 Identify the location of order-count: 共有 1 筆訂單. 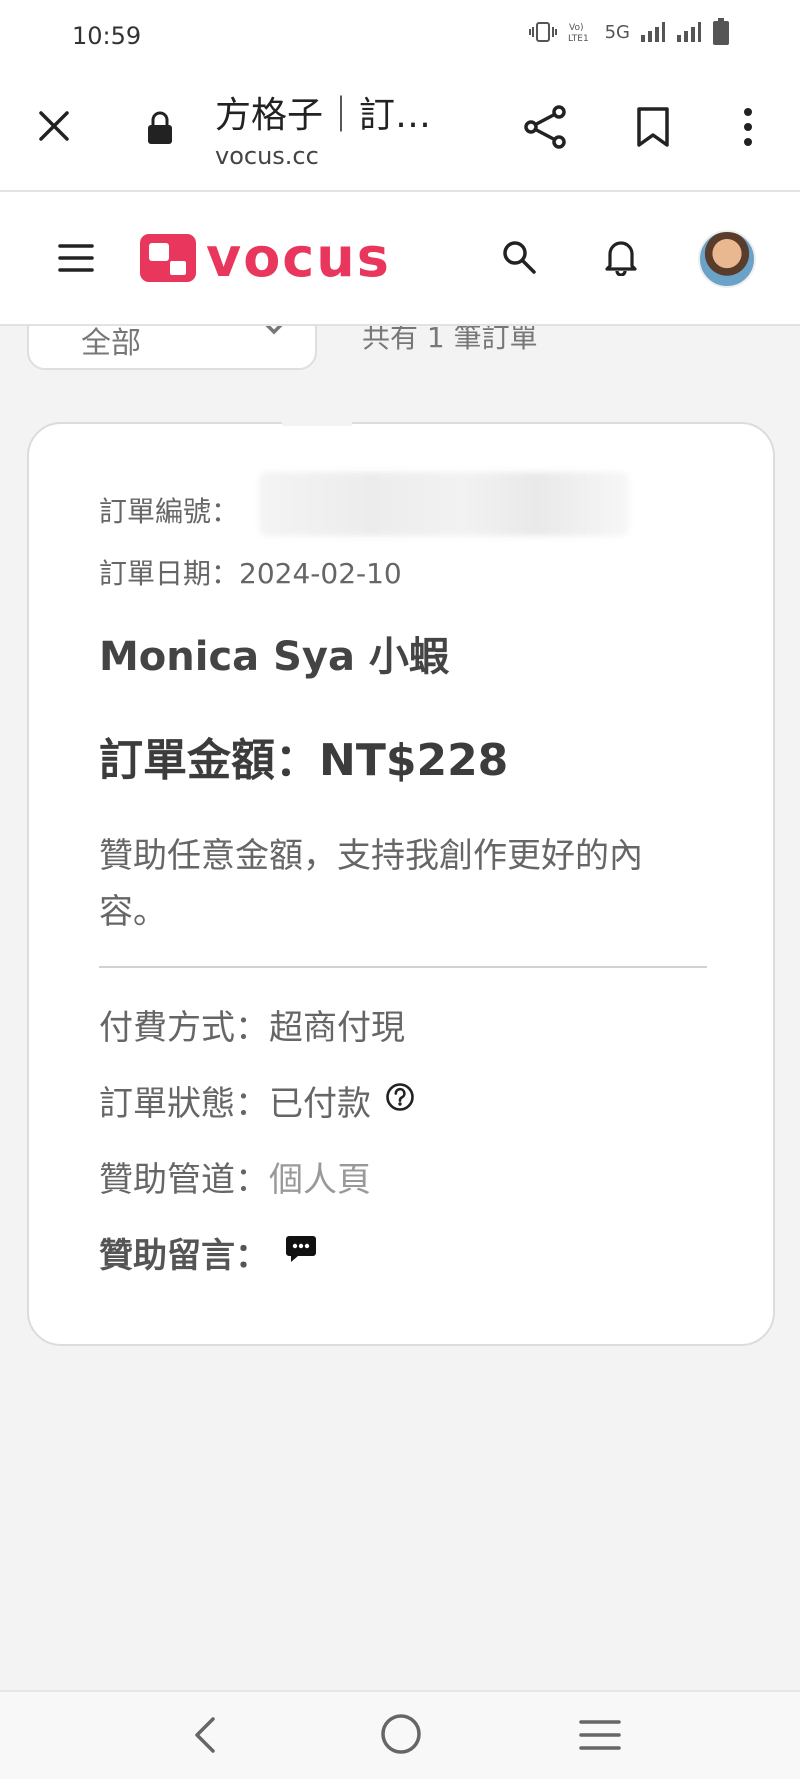
(450, 340).